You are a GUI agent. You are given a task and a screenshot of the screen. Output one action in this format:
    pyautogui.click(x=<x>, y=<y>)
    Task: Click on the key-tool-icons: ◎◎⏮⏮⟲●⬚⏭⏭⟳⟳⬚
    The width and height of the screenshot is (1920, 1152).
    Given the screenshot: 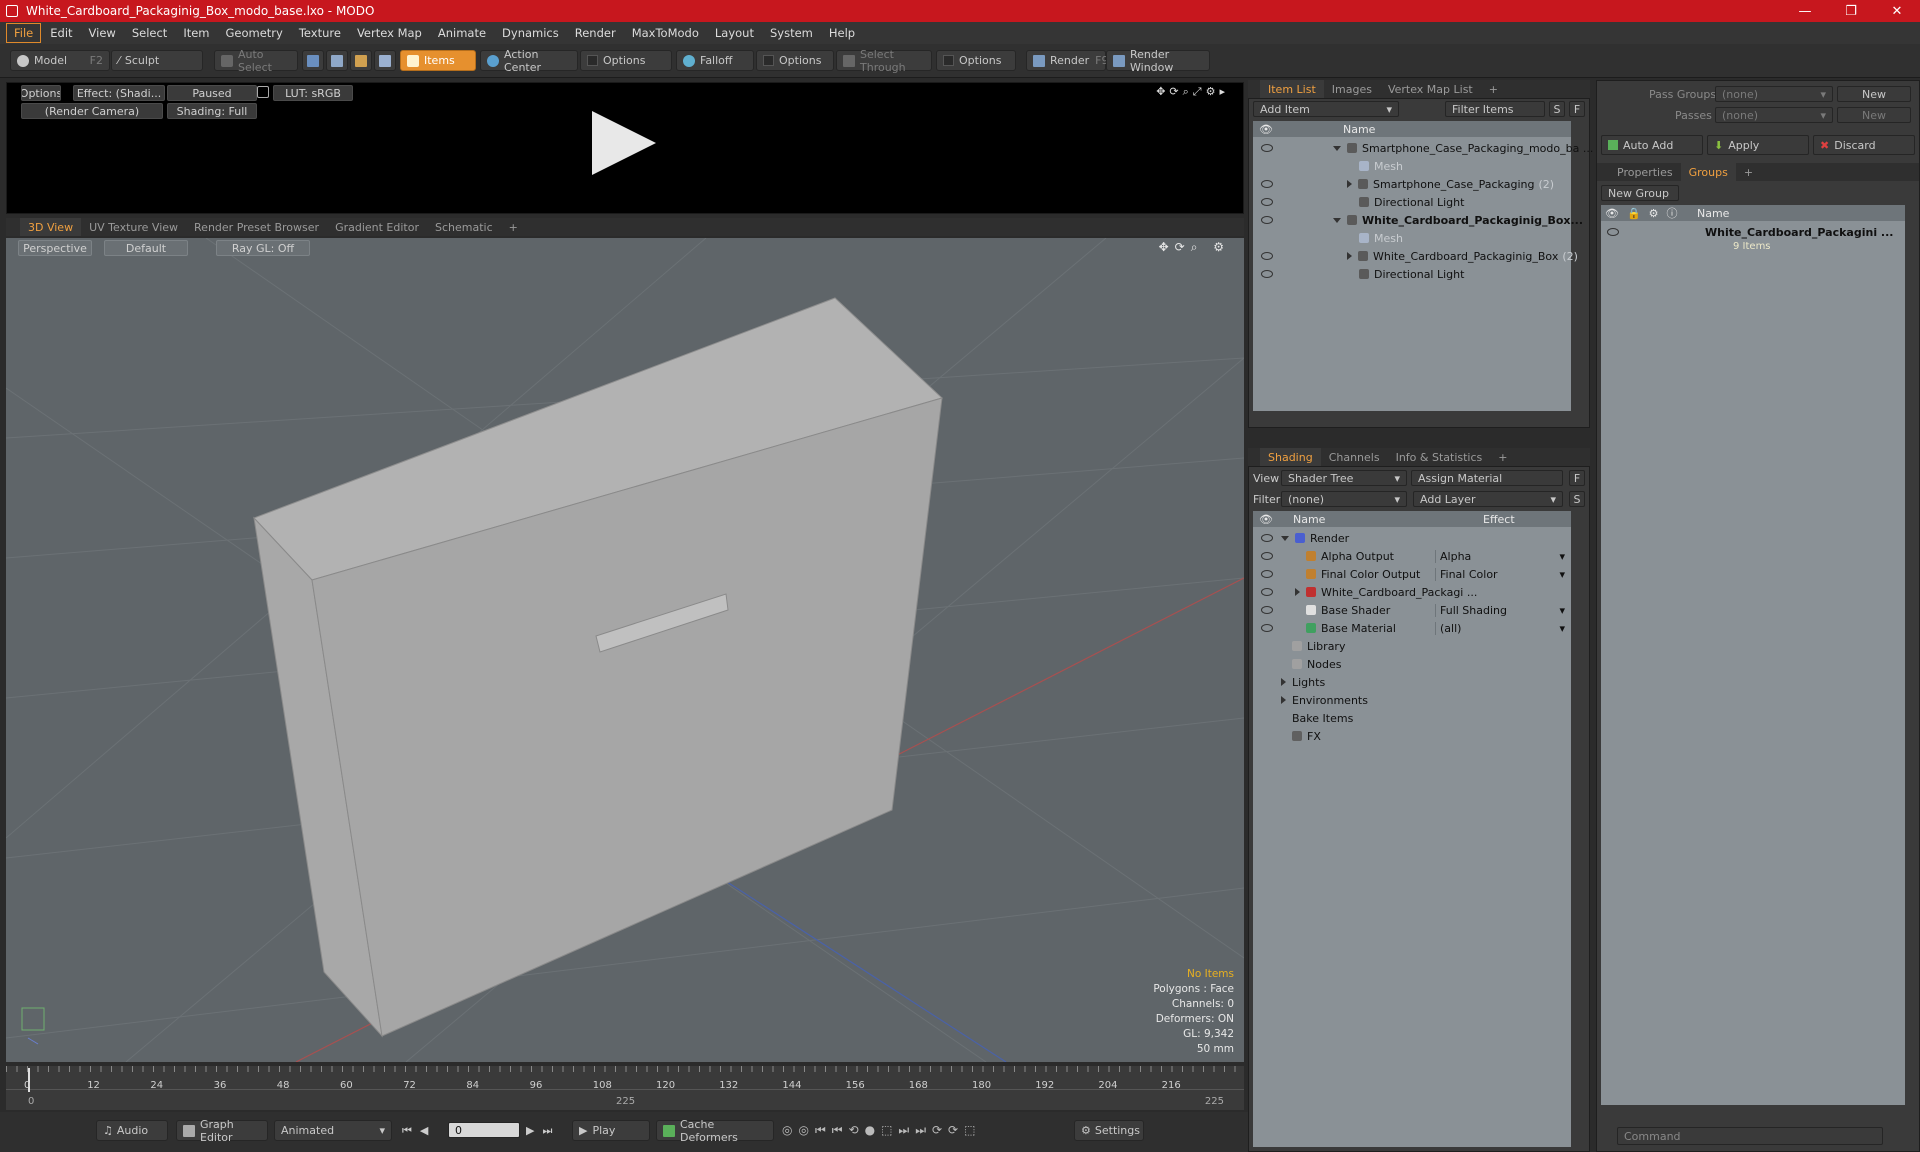 What is the action you would take?
    pyautogui.click(x=881, y=1130)
    